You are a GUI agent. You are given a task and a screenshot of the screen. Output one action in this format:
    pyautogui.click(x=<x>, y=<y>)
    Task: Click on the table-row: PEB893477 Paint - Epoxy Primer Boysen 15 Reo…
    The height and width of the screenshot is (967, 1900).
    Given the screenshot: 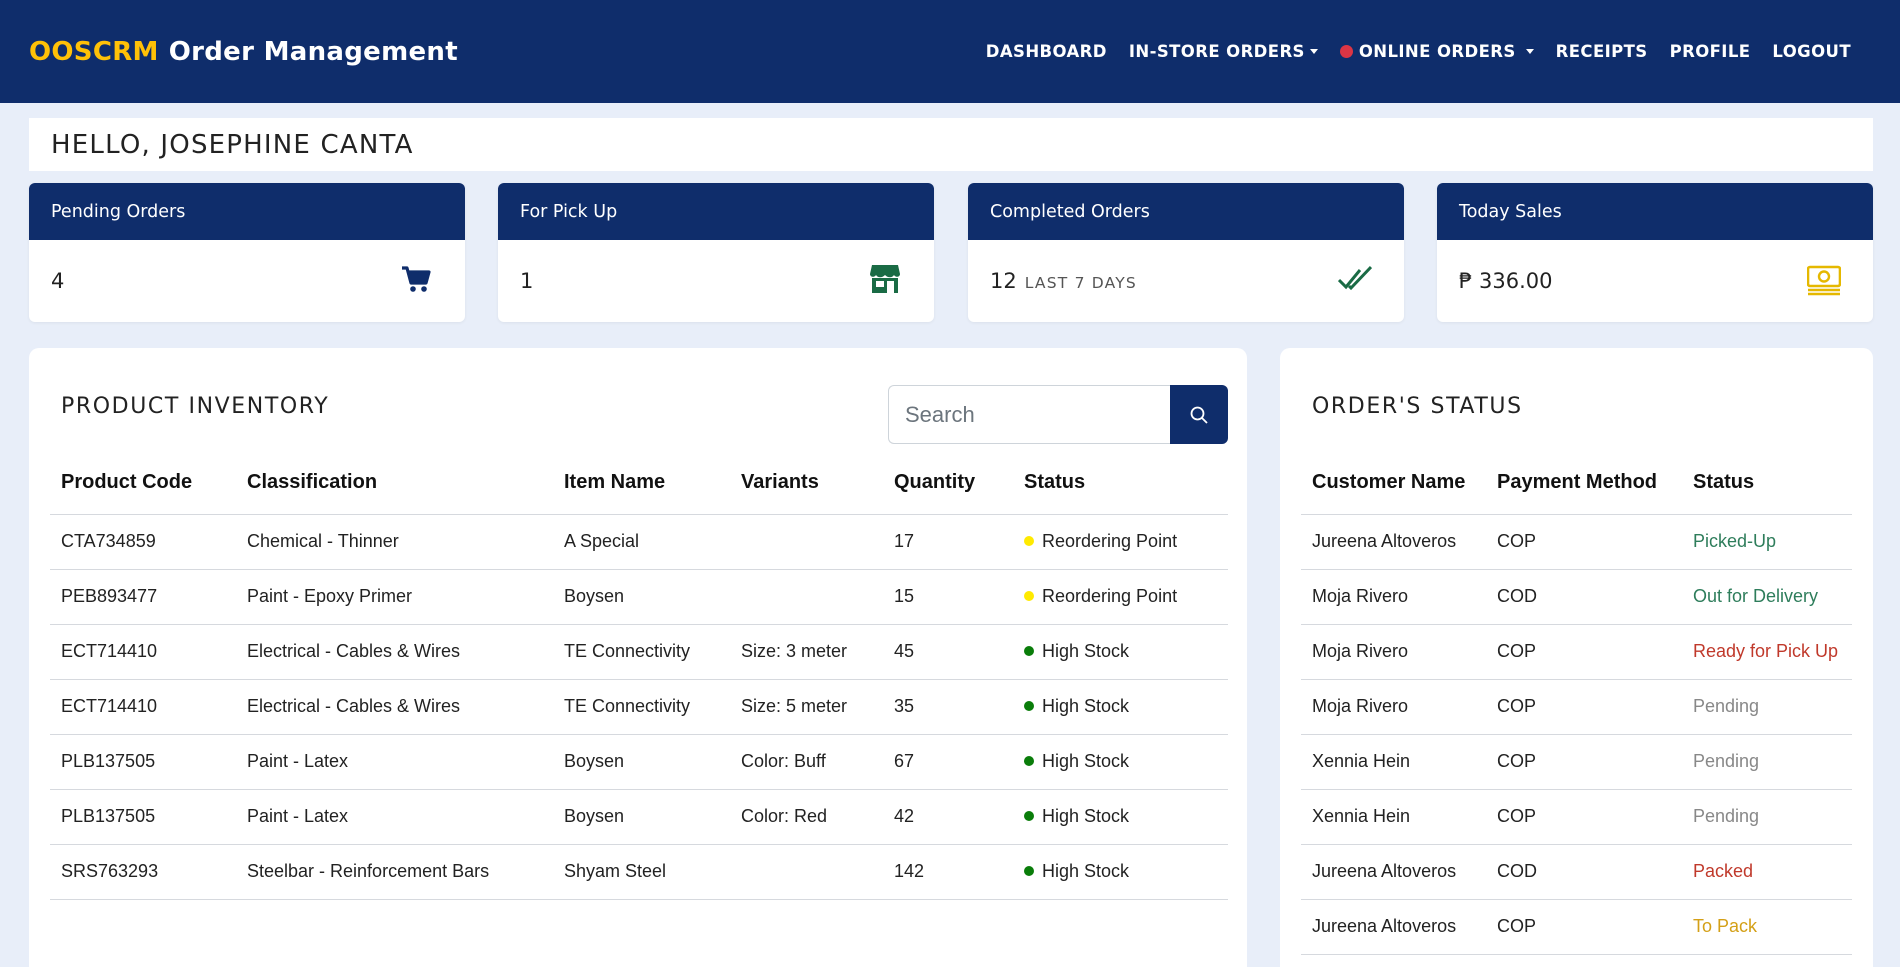 What is the action you would take?
    pyautogui.click(x=639, y=597)
    